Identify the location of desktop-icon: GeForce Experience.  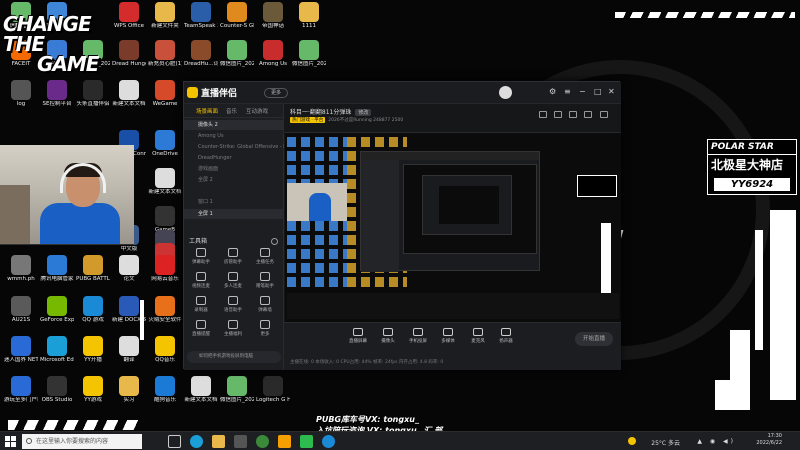
(57, 315).